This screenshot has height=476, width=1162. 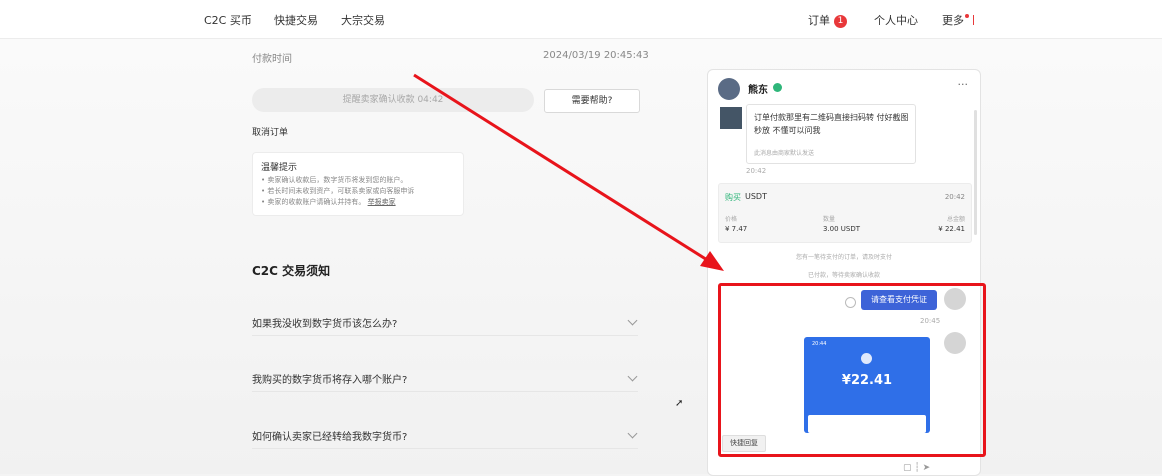 I want to click on arrow-line, so click(x=563, y=169).